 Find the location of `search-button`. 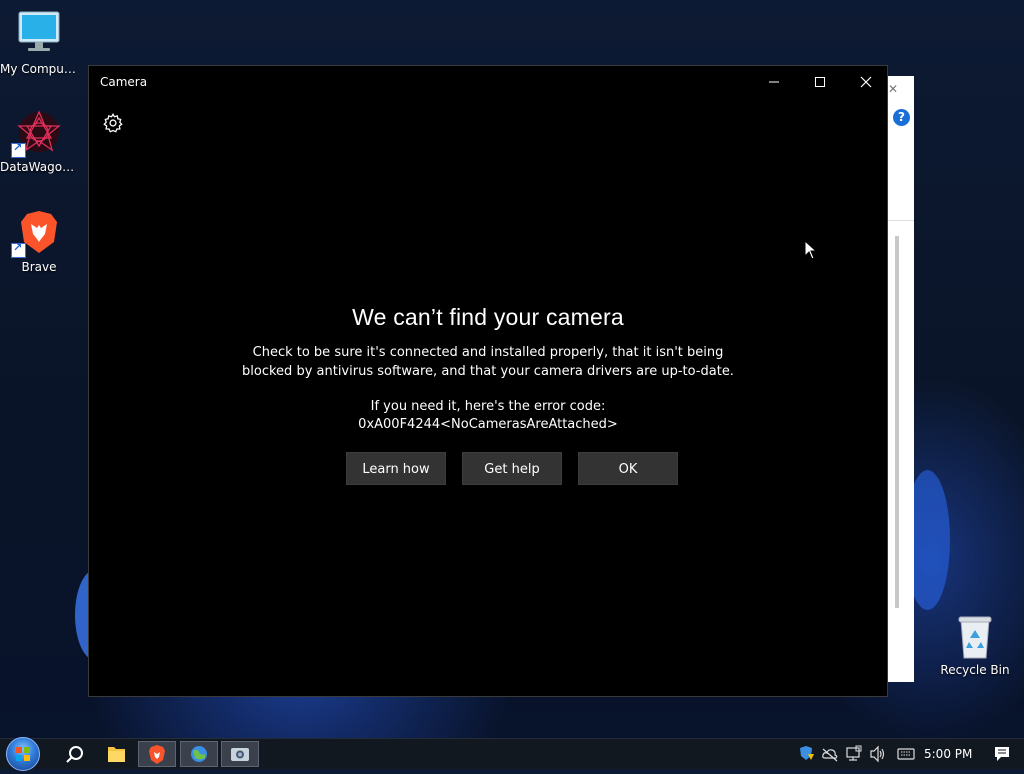

search-button is located at coordinates (75, 754).